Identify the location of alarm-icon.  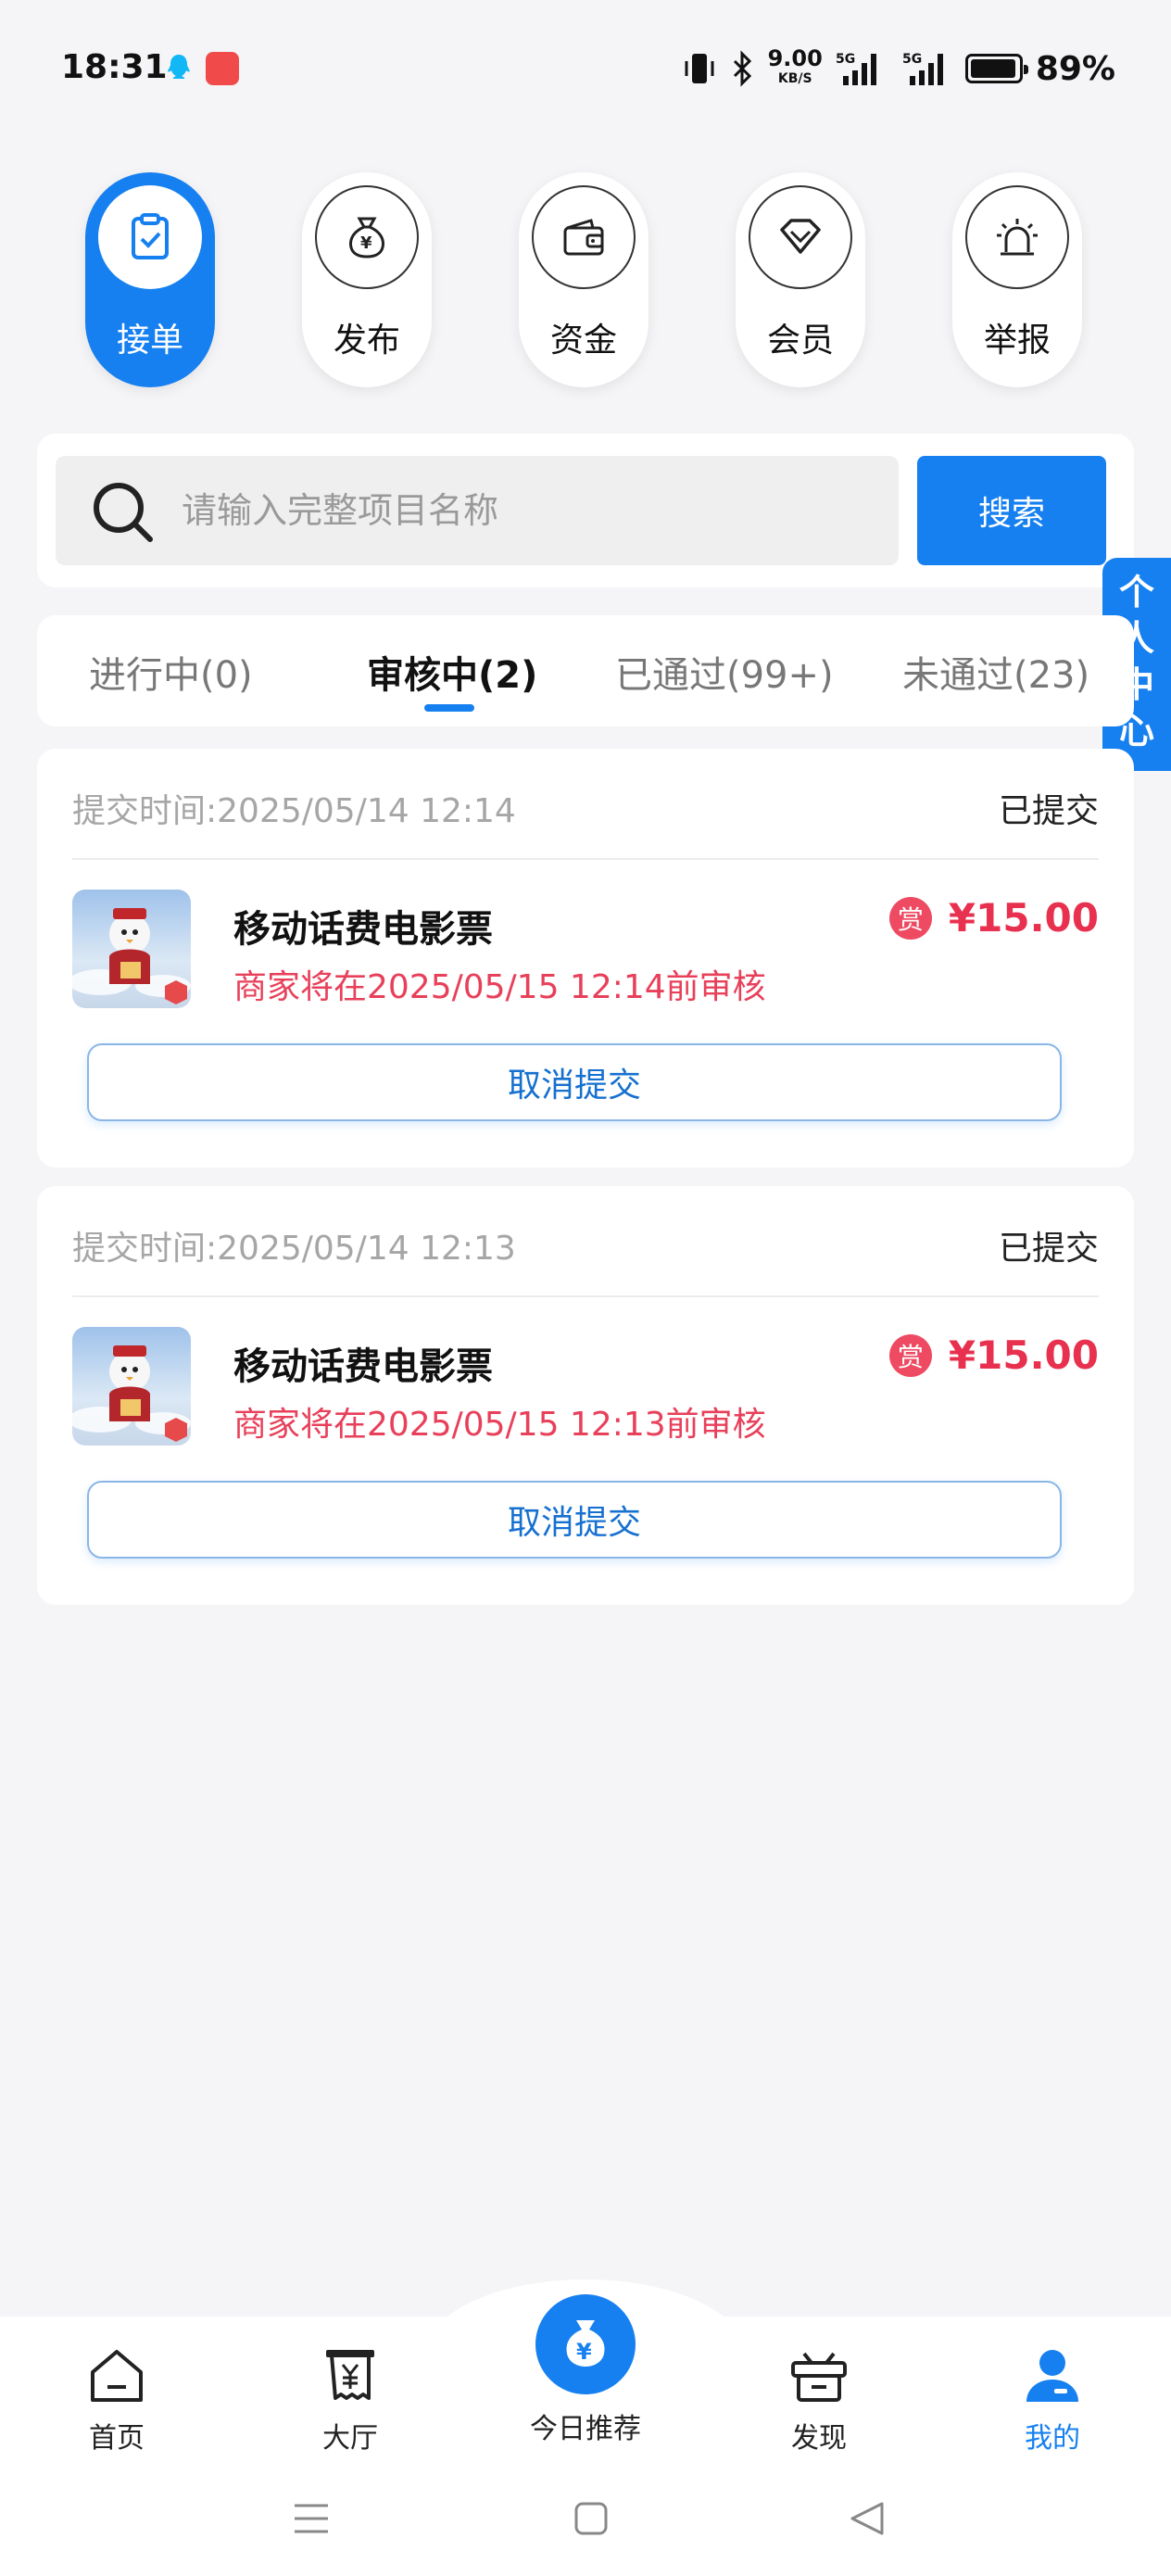
(1017, 237).